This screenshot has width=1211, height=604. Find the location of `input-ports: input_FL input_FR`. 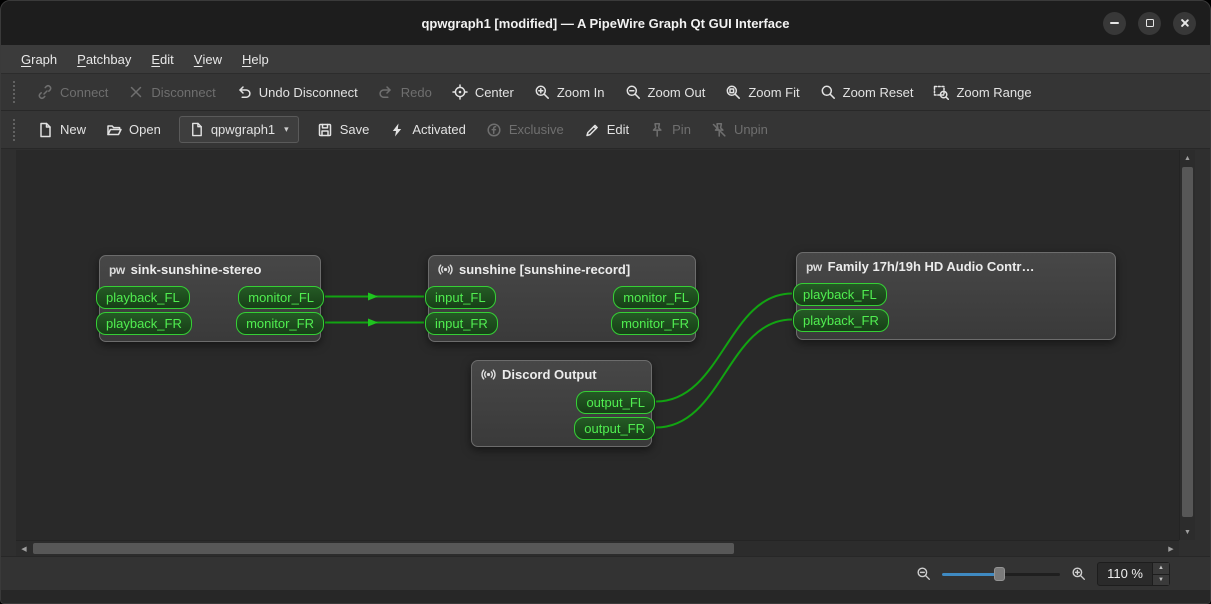

input-ports: input_FL input_FR is located at coordinates (461, 310).